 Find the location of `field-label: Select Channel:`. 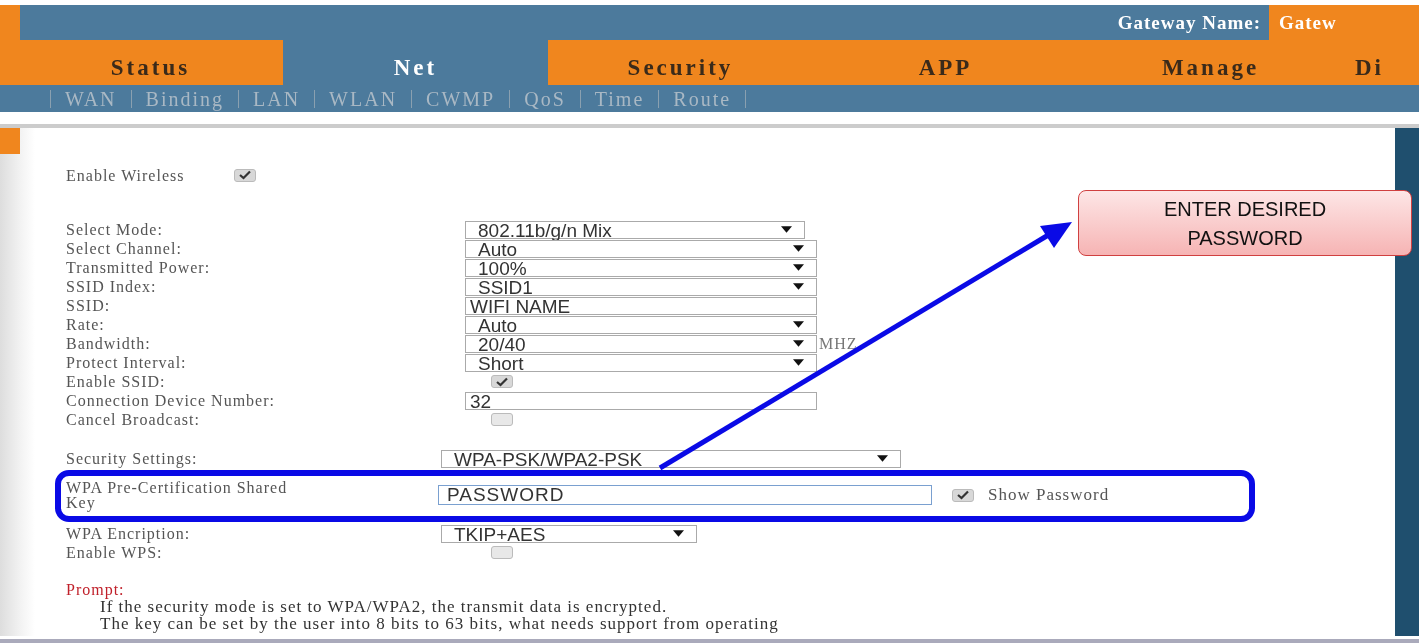

field-label: Select Channel: is located at coordinates (124, 248).